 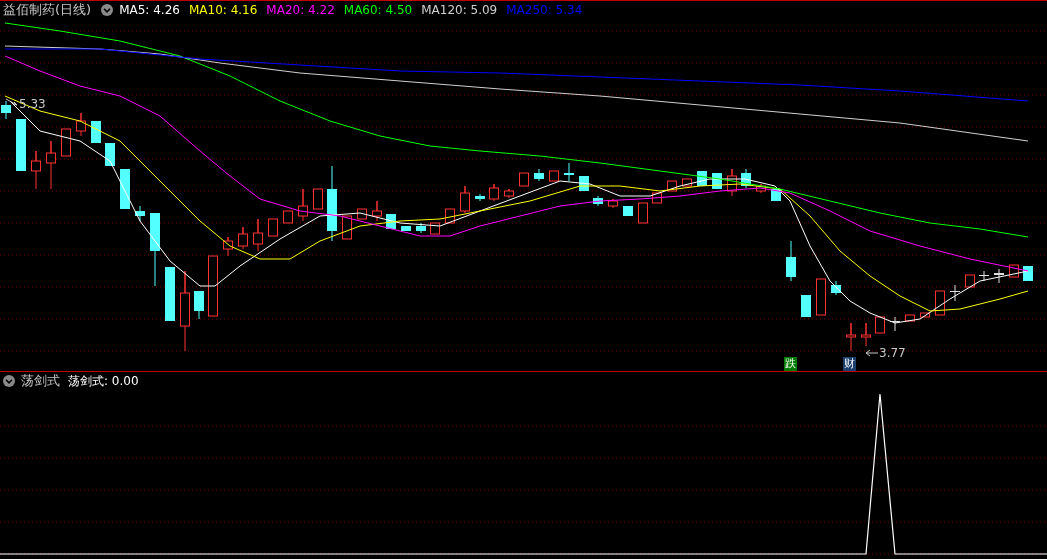 What do you see at coordinates (892, 353) in the screenshot?
I see `low-price-label: 3.77` at bounding box center [892, 353].